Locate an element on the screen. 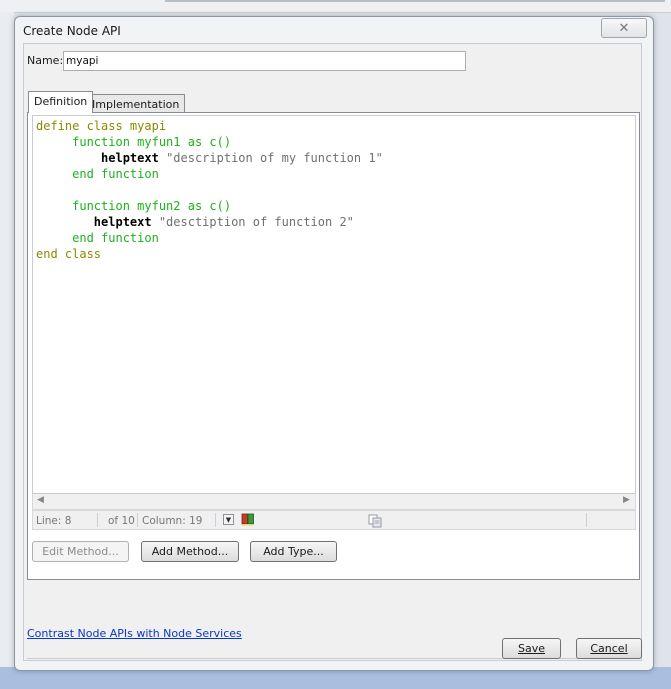 The height and width of the screenshot is (689, 671). background-titlebar is located at coordinates (415, 1).